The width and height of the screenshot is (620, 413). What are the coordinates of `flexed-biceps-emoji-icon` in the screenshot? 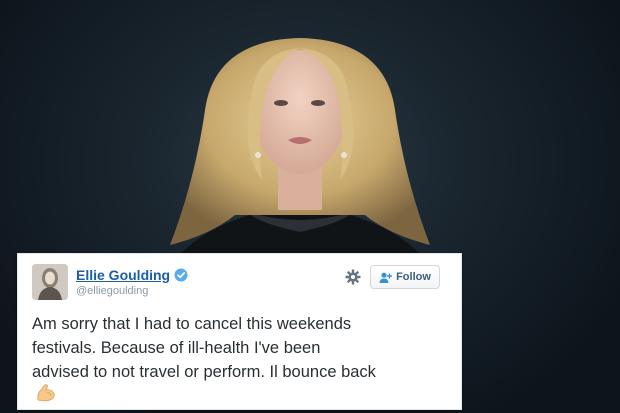 It's located at (46, 393).